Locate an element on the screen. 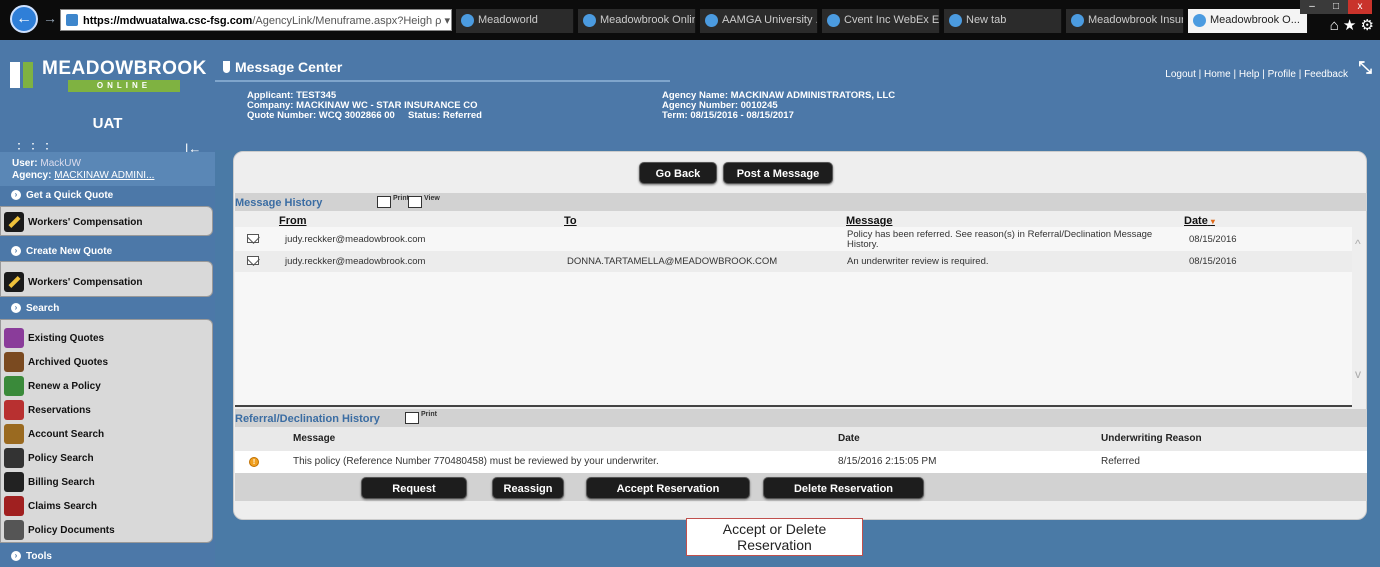 Image resolution: width=1380 pixels, height=567 pixels. minimize-icon: – is located at coordinates (1312, 7).